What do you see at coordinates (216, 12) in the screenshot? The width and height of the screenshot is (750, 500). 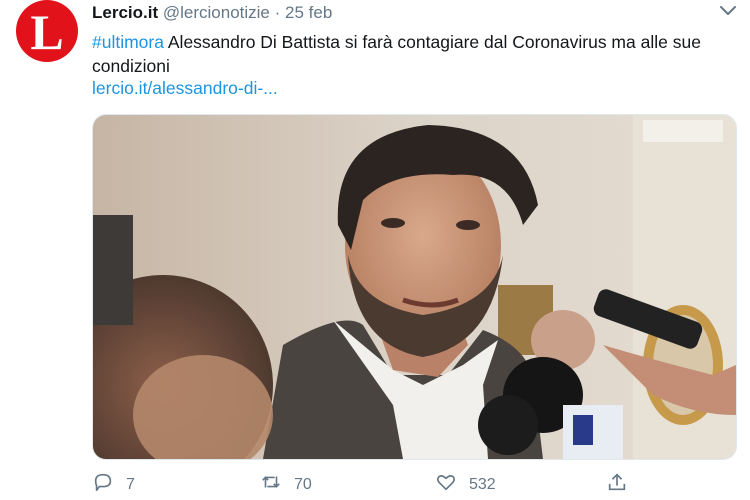 I see `author-handle: @lercionotizie` at bounding box center [216, 12].